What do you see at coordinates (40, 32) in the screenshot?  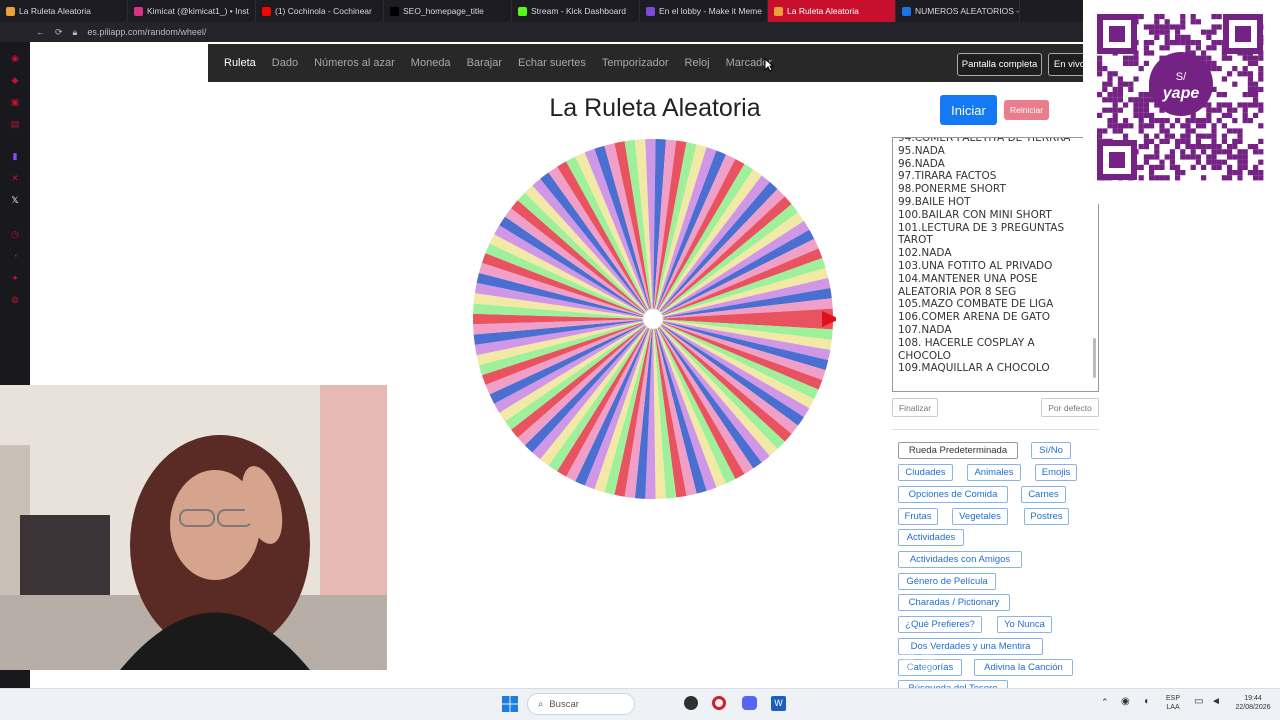 I see `back-icon: ←` at bounding box center [40, 32].